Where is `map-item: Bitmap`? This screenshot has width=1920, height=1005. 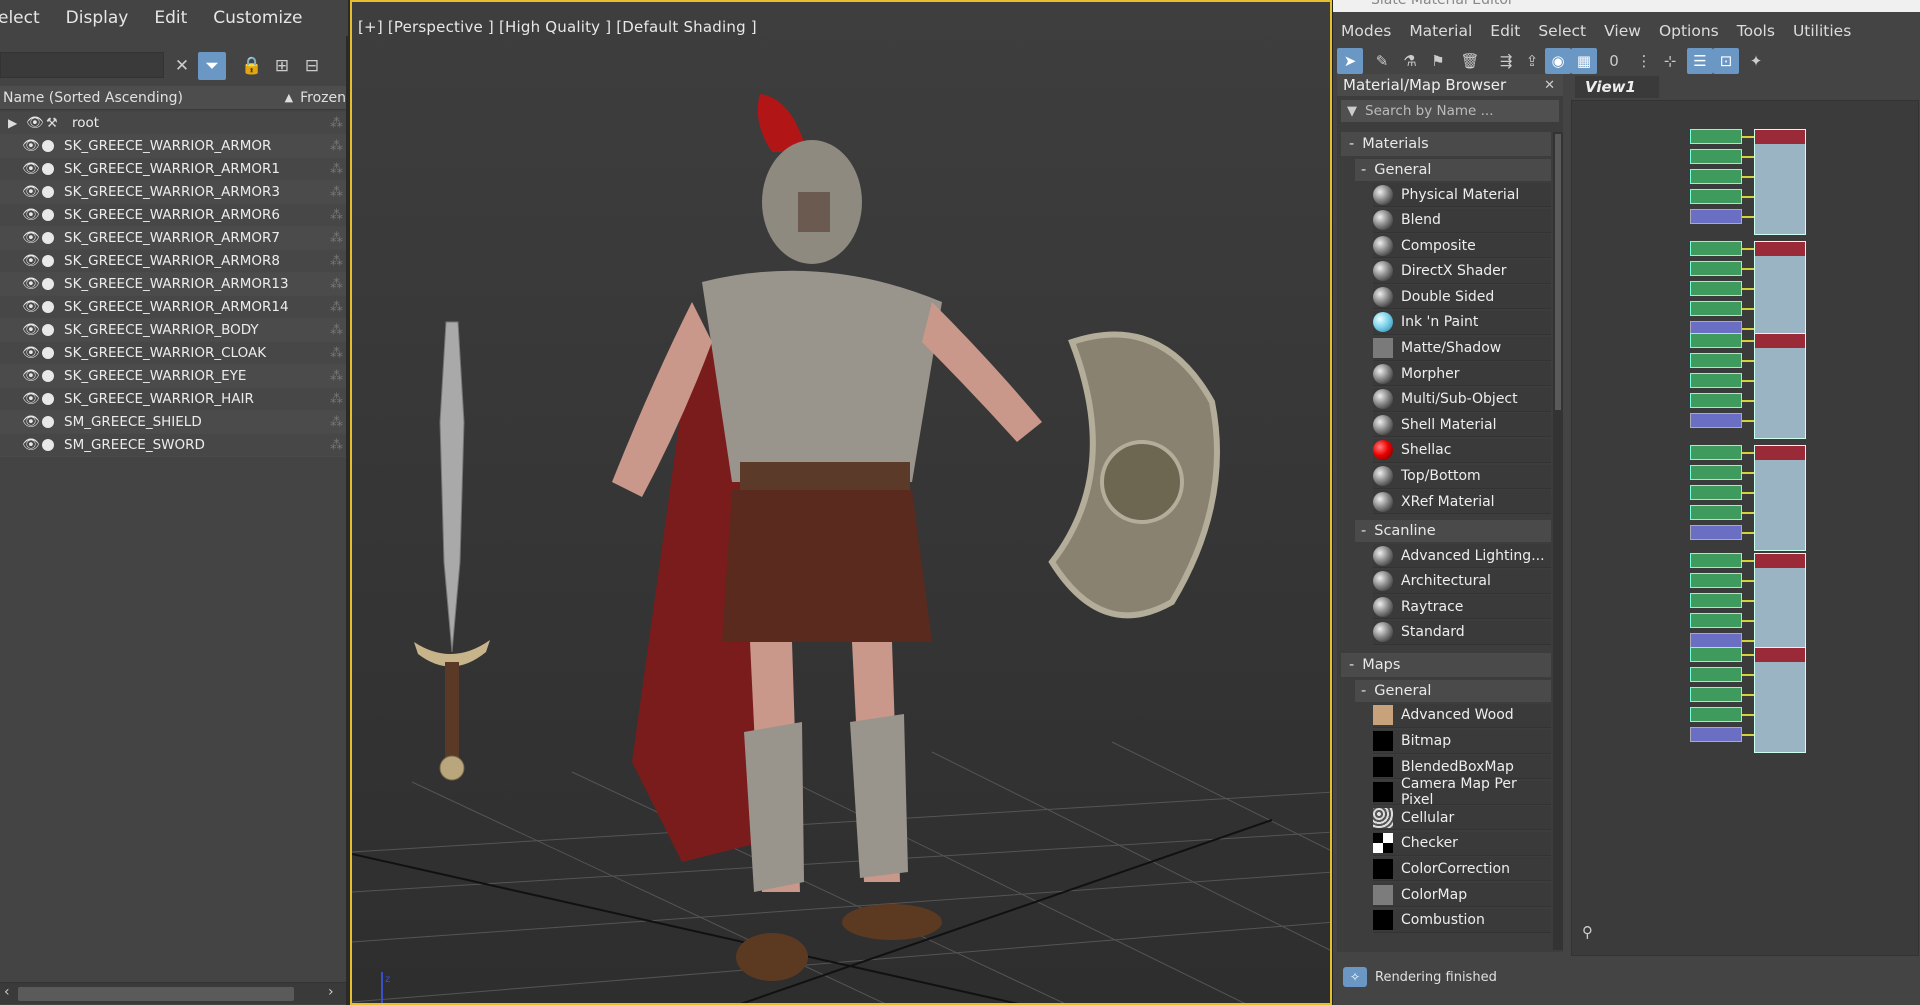
map-item: Bitmap is located at coordinates (1462, 741).